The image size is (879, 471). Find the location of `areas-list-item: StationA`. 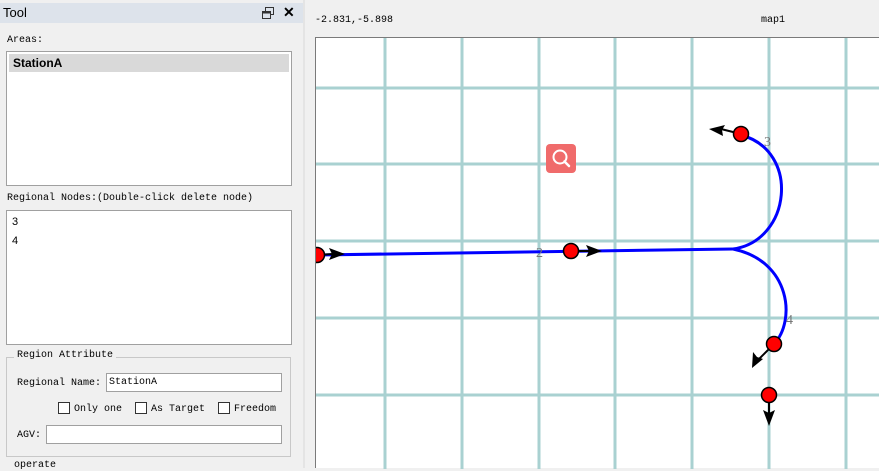

areas-list-item: StationA is located at coordinates (149, 63).